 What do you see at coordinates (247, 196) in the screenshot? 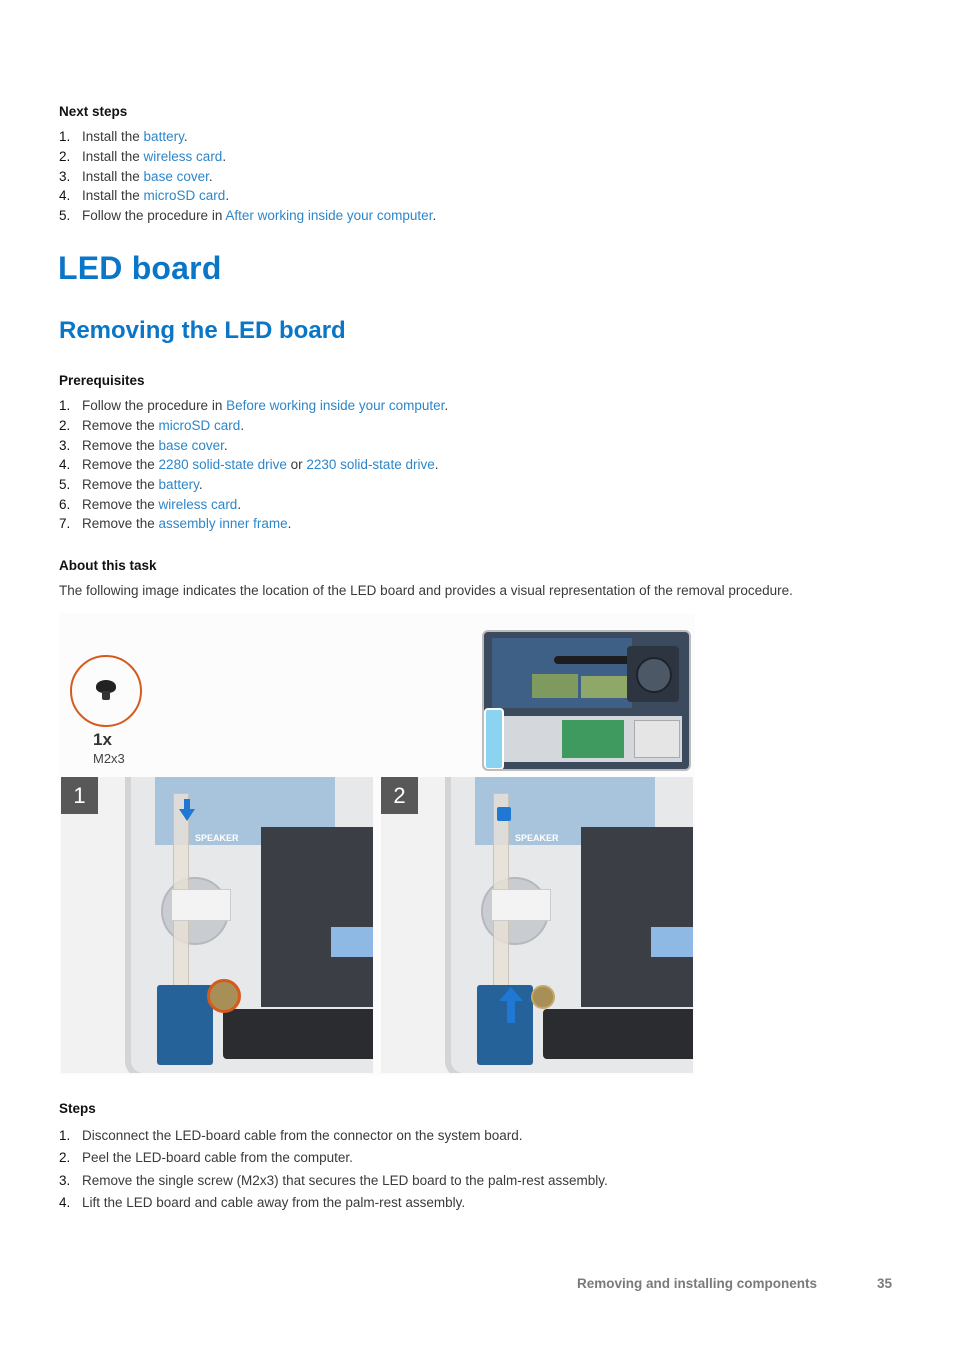
I see `list-item: 4. Install the microSD card.` at bounding box center [247, 196].